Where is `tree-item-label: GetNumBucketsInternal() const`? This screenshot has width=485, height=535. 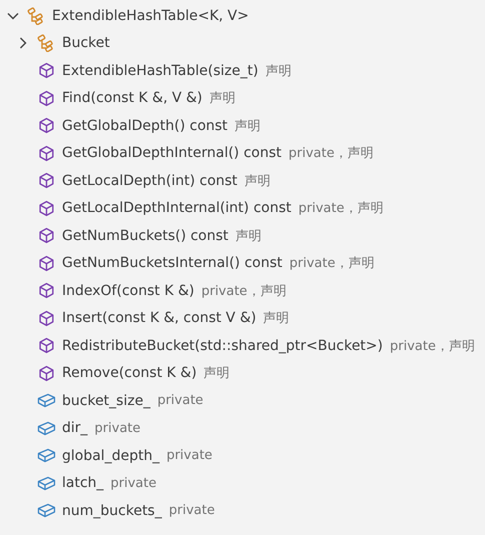
tree-item-label: GetNumBucketsInternal() const is located at coordinates (172, 263).